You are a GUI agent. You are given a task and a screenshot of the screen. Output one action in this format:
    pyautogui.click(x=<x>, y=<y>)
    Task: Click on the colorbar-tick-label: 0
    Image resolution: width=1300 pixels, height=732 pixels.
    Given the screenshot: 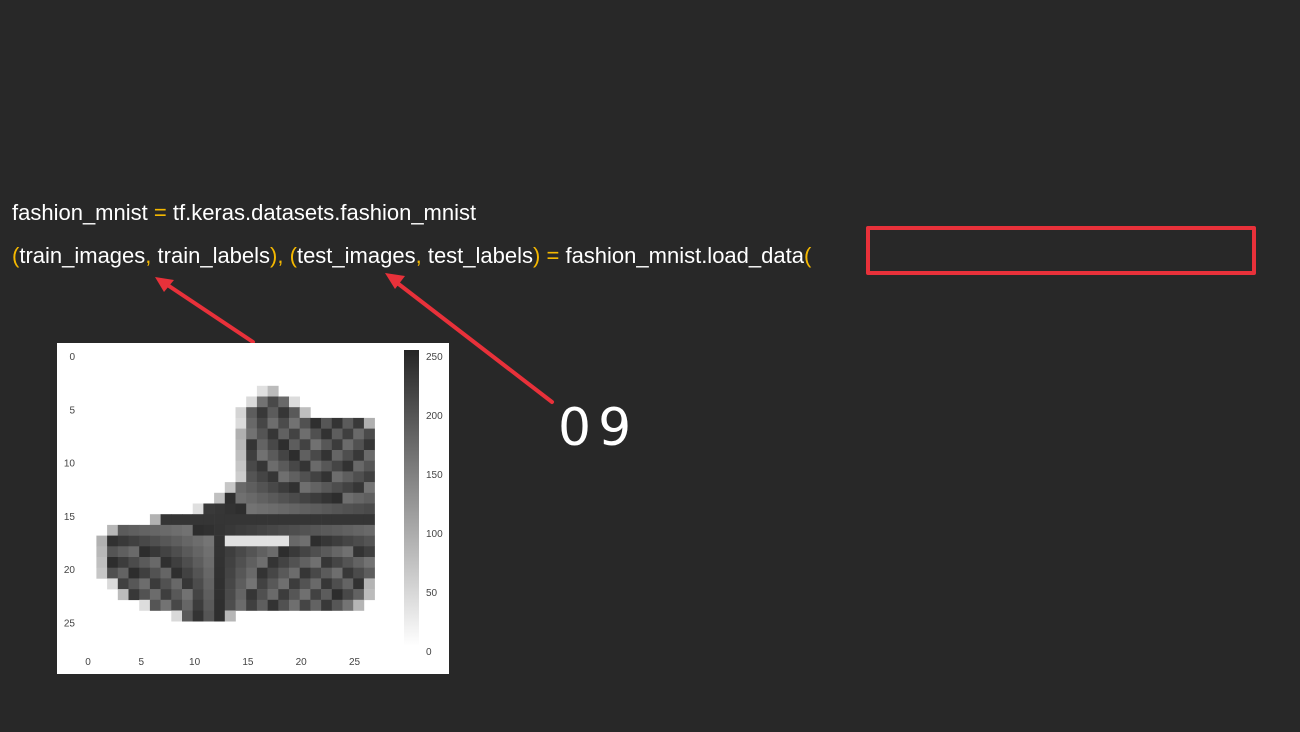 What is the action you would take?
    pyautogui.click(x=429, y=652)
    